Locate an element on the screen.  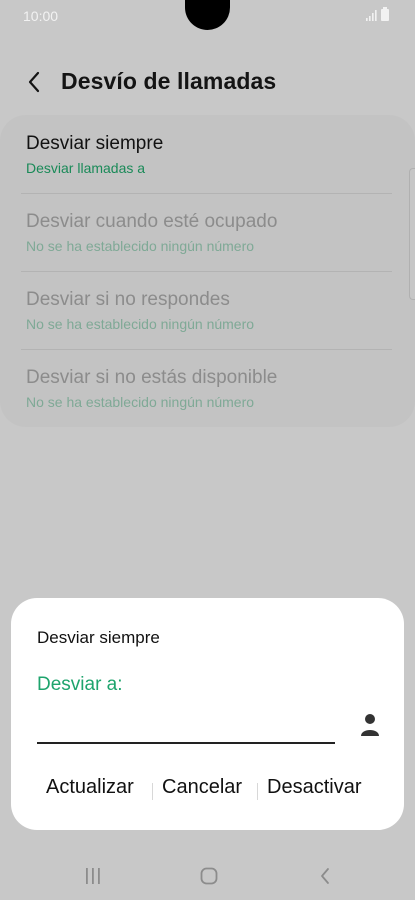
back-icon is located at coordinates (325, 876).